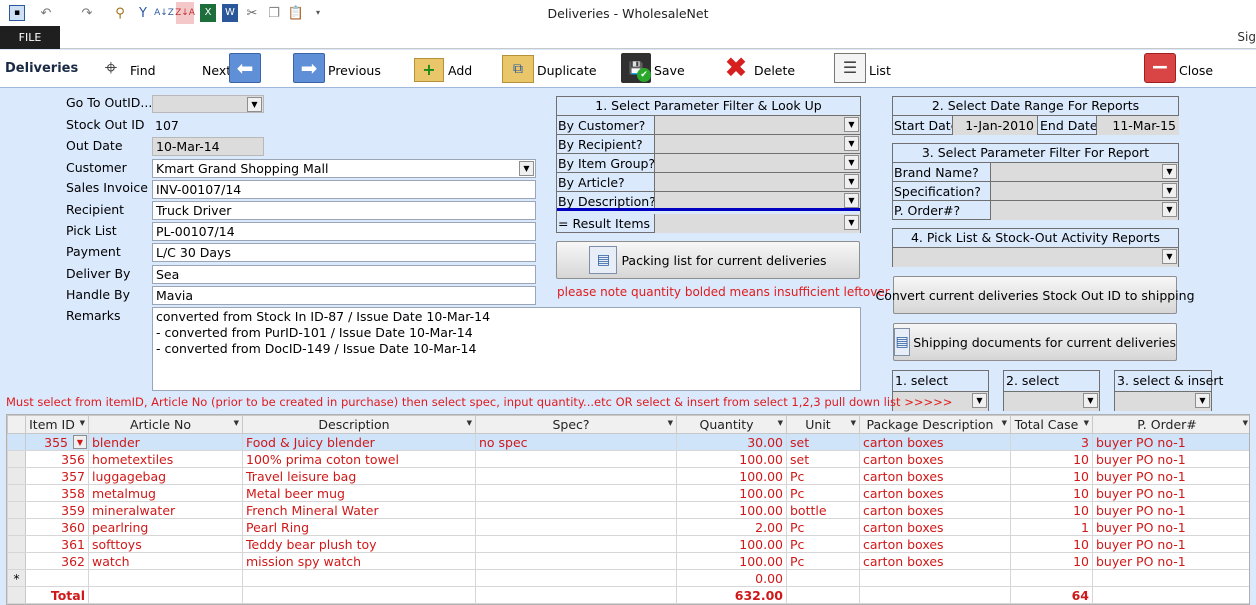  What do you see at coordinates (995, 125) in the screenshot?
I see `start-date-field: 1-Jan-2010` at bounding box center [995, 125].